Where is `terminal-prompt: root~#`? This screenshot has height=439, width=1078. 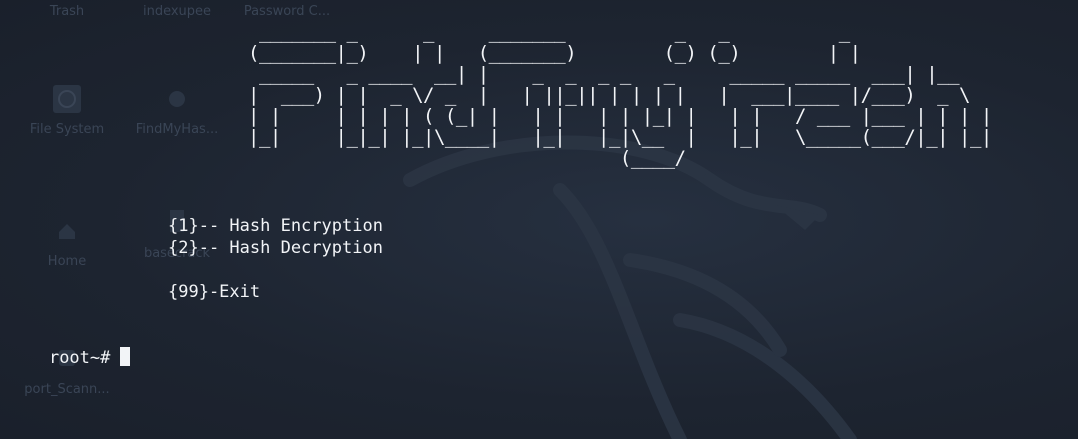 terminal-prompt: root~# is located at coordinates (79, 358).